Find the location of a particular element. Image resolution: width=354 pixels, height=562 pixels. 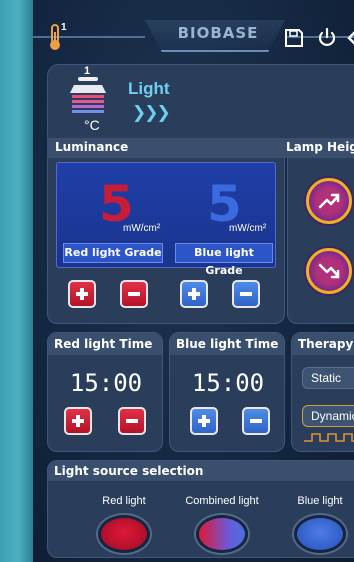

brand-logo: BIOBASE is located at coordinates (218, 33).